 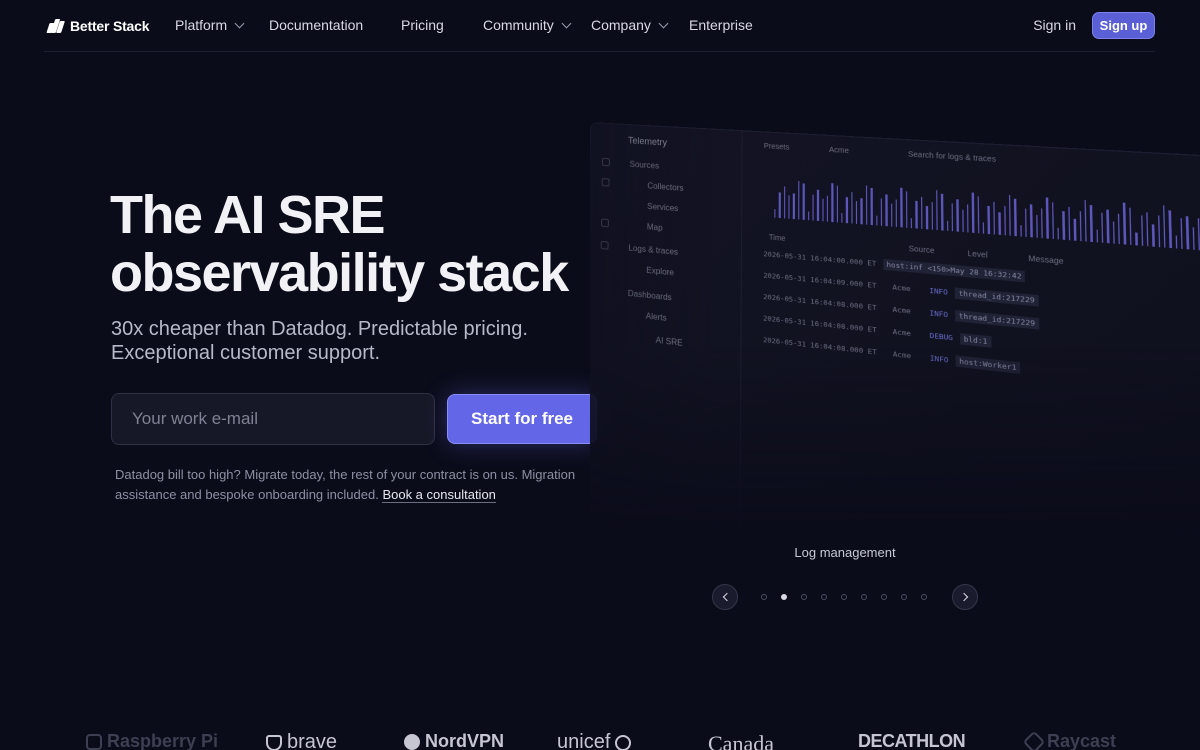 I want to click on nav-company: Company, so click(x=629, y=25).